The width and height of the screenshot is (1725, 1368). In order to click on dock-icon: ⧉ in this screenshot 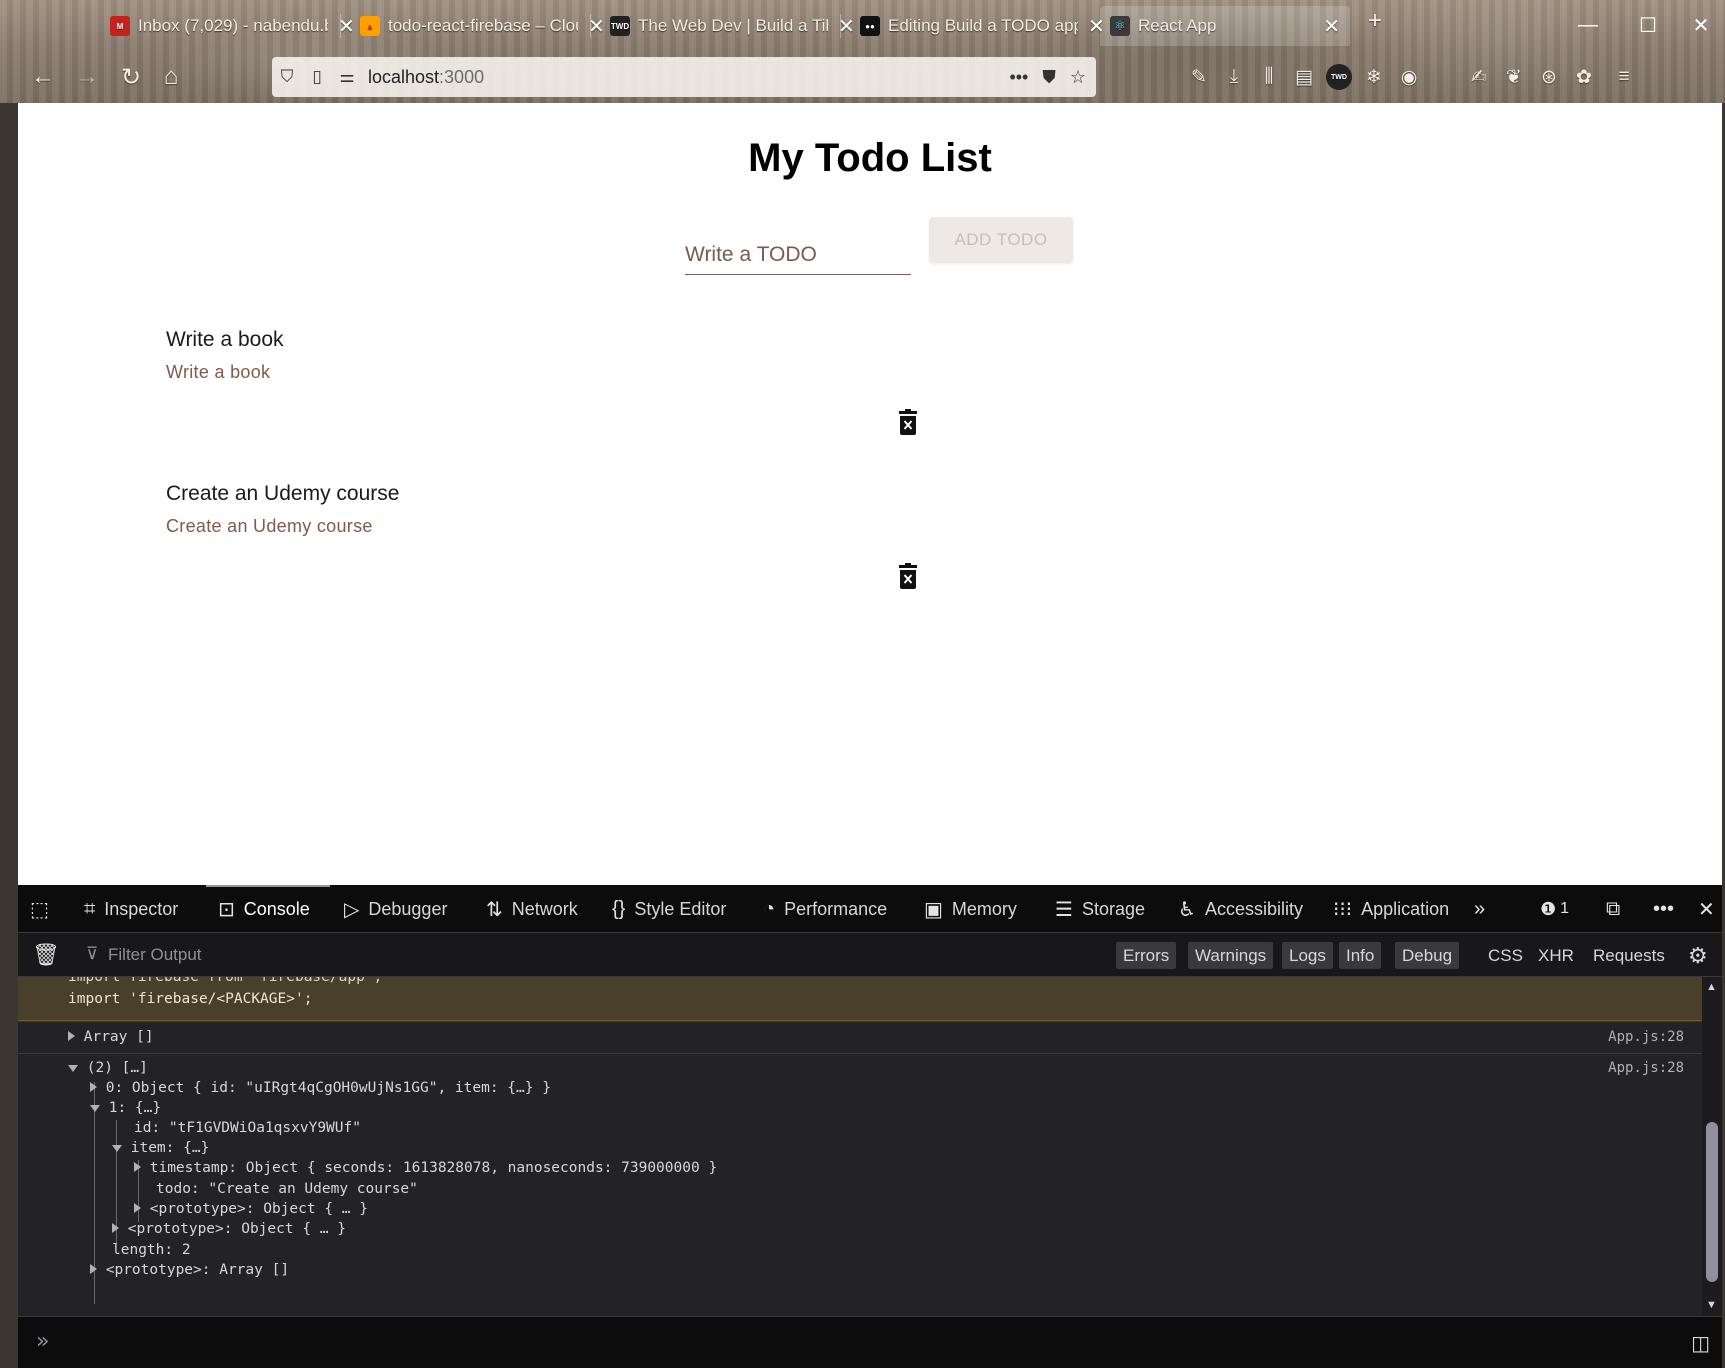, I will do `click(1613, 909)`.